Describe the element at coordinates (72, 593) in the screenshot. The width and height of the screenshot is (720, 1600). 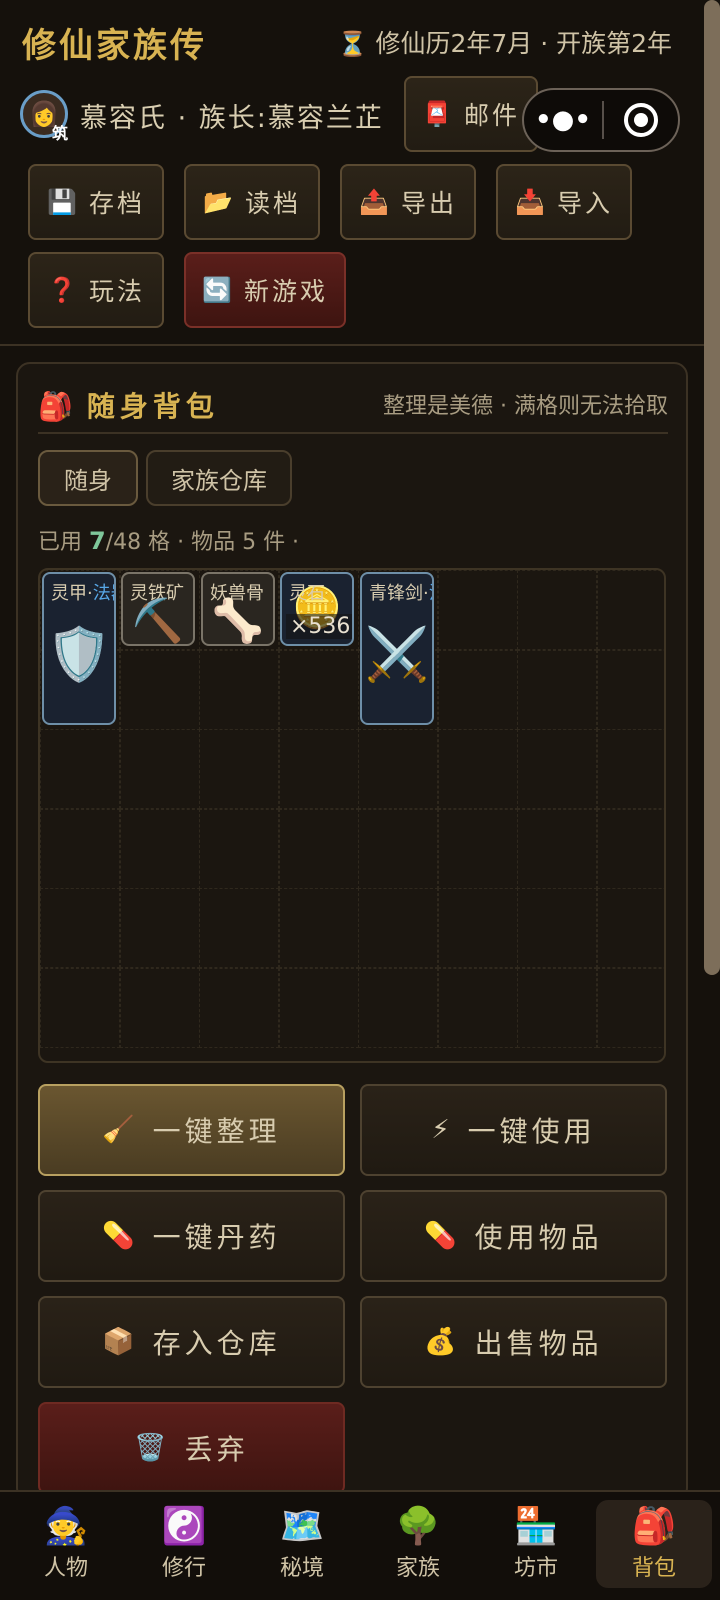
I see `item-name: 灵甲·` at that location.